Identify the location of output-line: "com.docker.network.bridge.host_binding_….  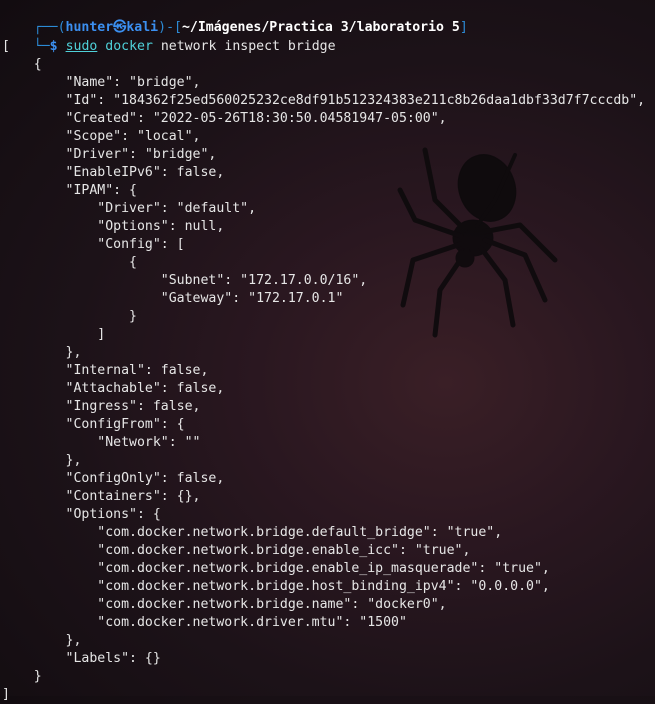
(276, 586).